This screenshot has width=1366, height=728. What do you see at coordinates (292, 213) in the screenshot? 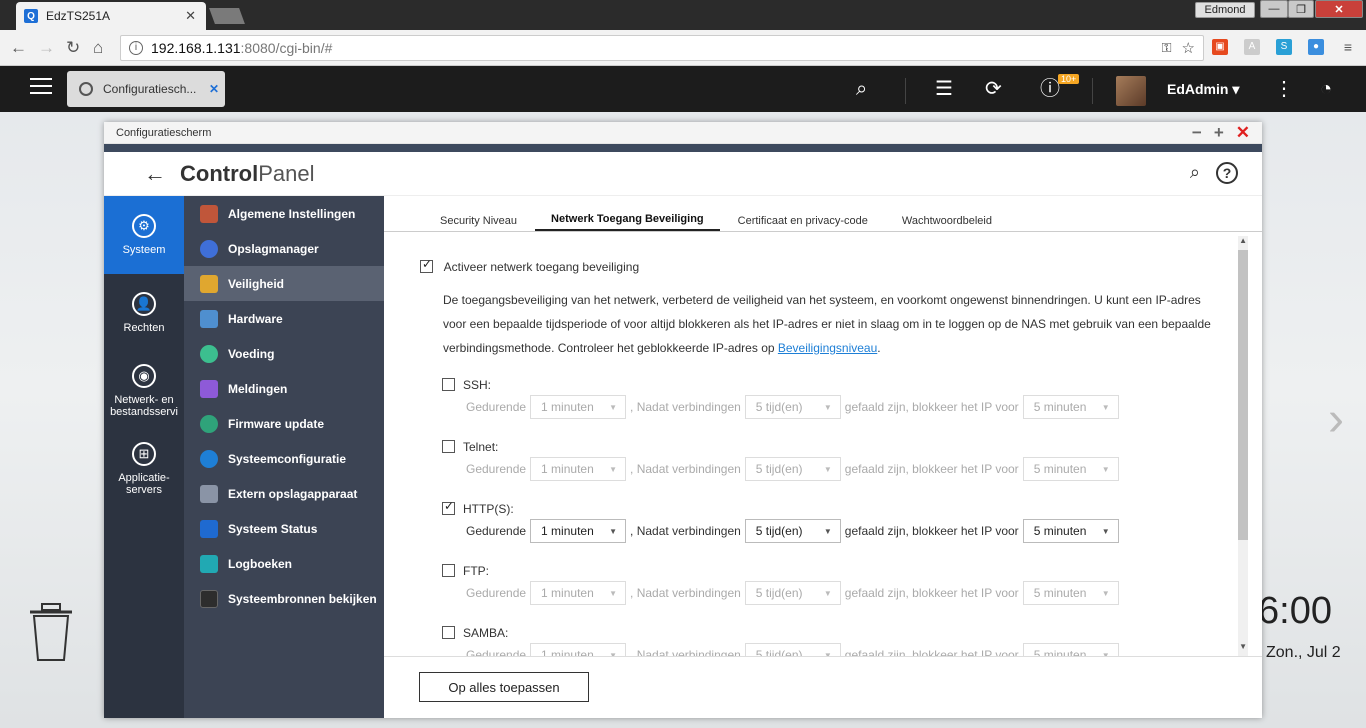
I see `sidebar-item-label: Algemene Instellingen` at bounding box center [292, 213].